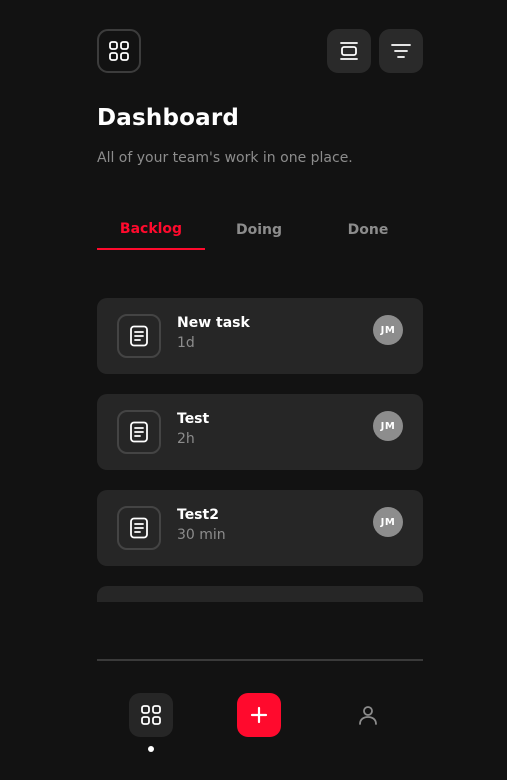 The image size is (507, 780). What do you see at coordinates (260, 660) in the screenshot?
I see `bottom-nav-divider` at bounding box center [260, 660].